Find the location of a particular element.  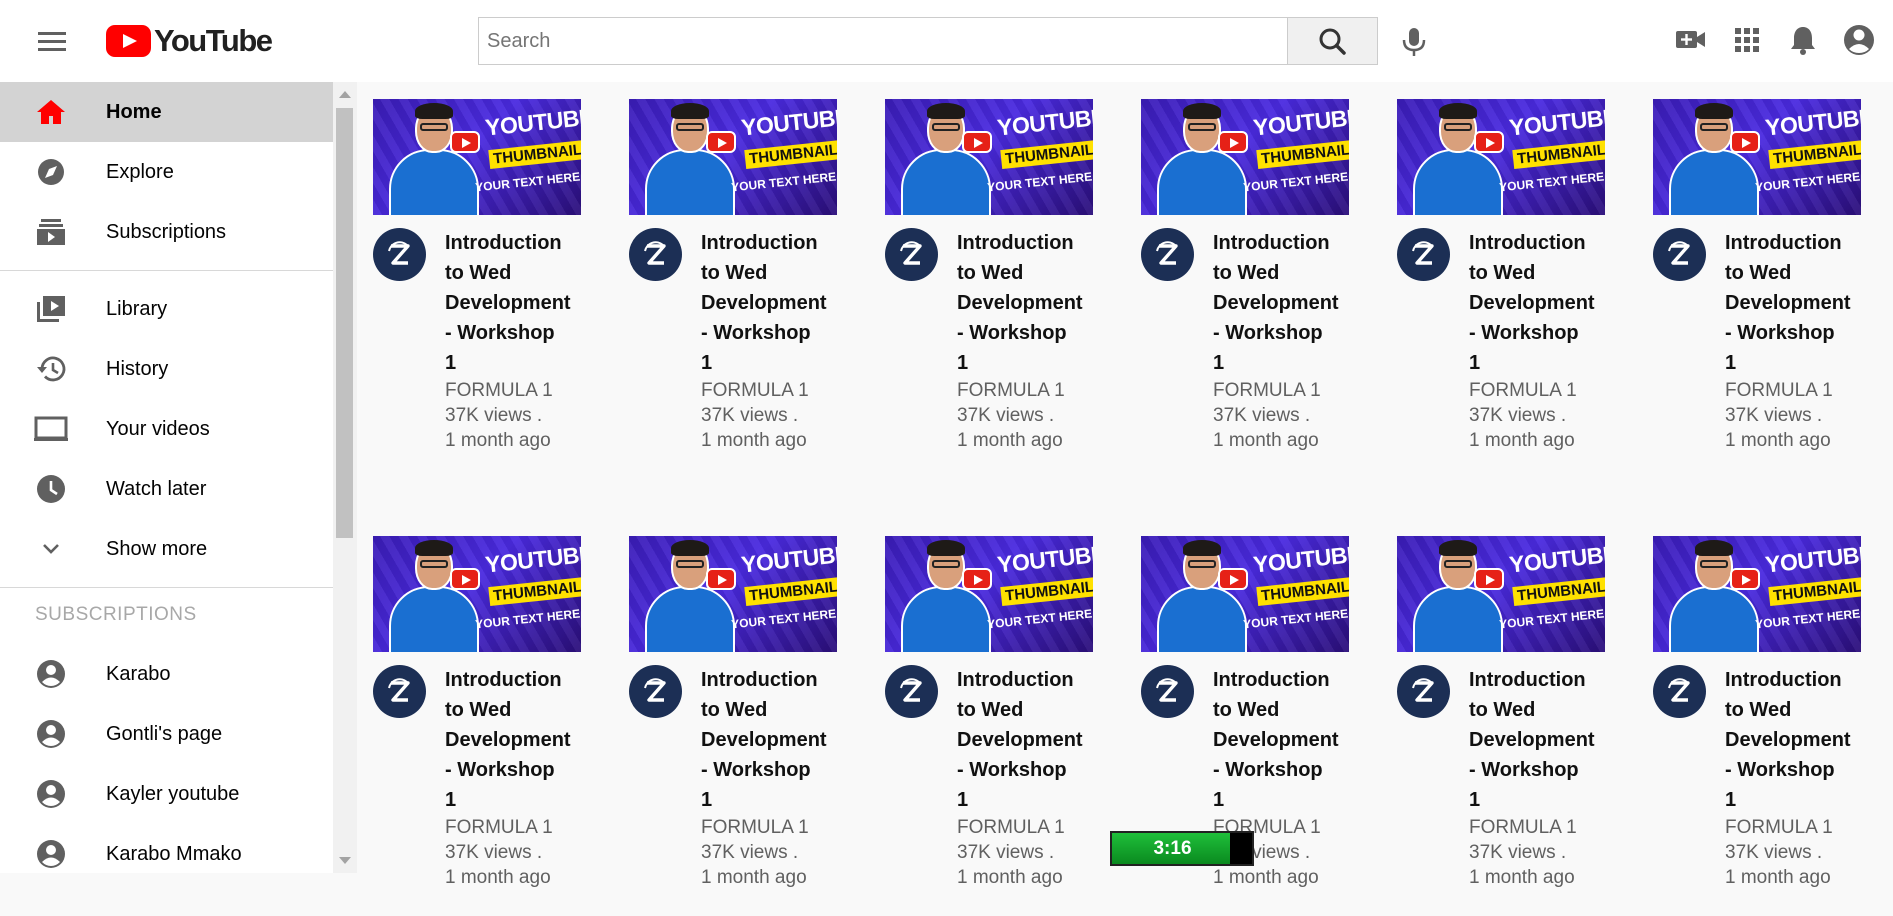

youtube-play-icon is located at coordinates (465, 142).